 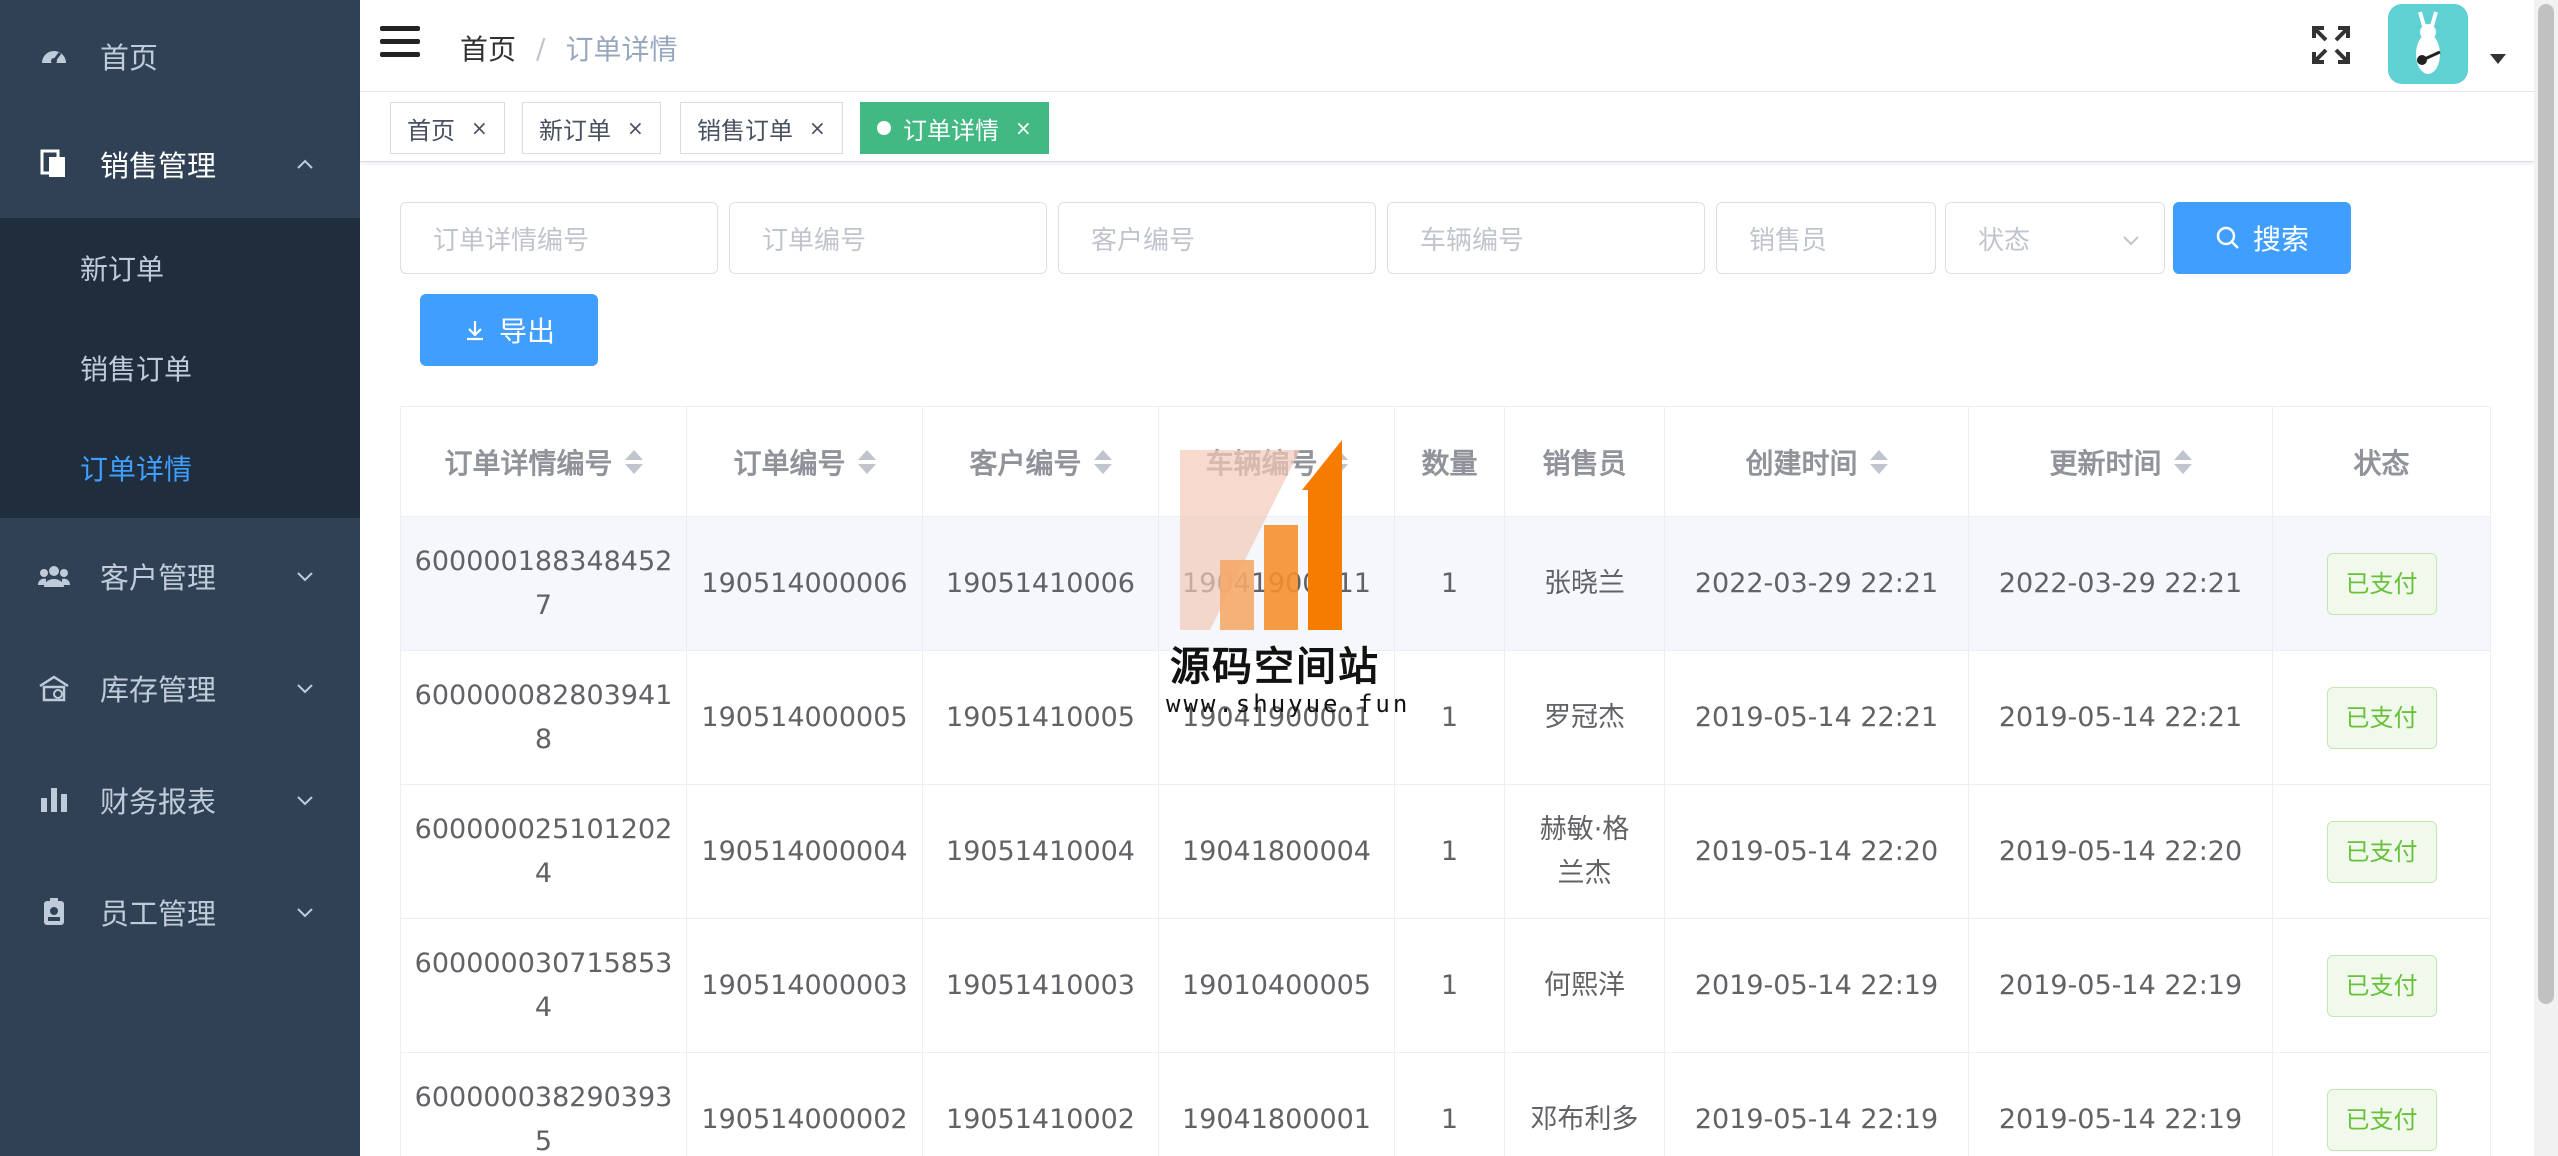 What do you see at coordinates (805, 462) in the screenshot?
I see `table-header: 订单编号` at bounding box center [805, 462].